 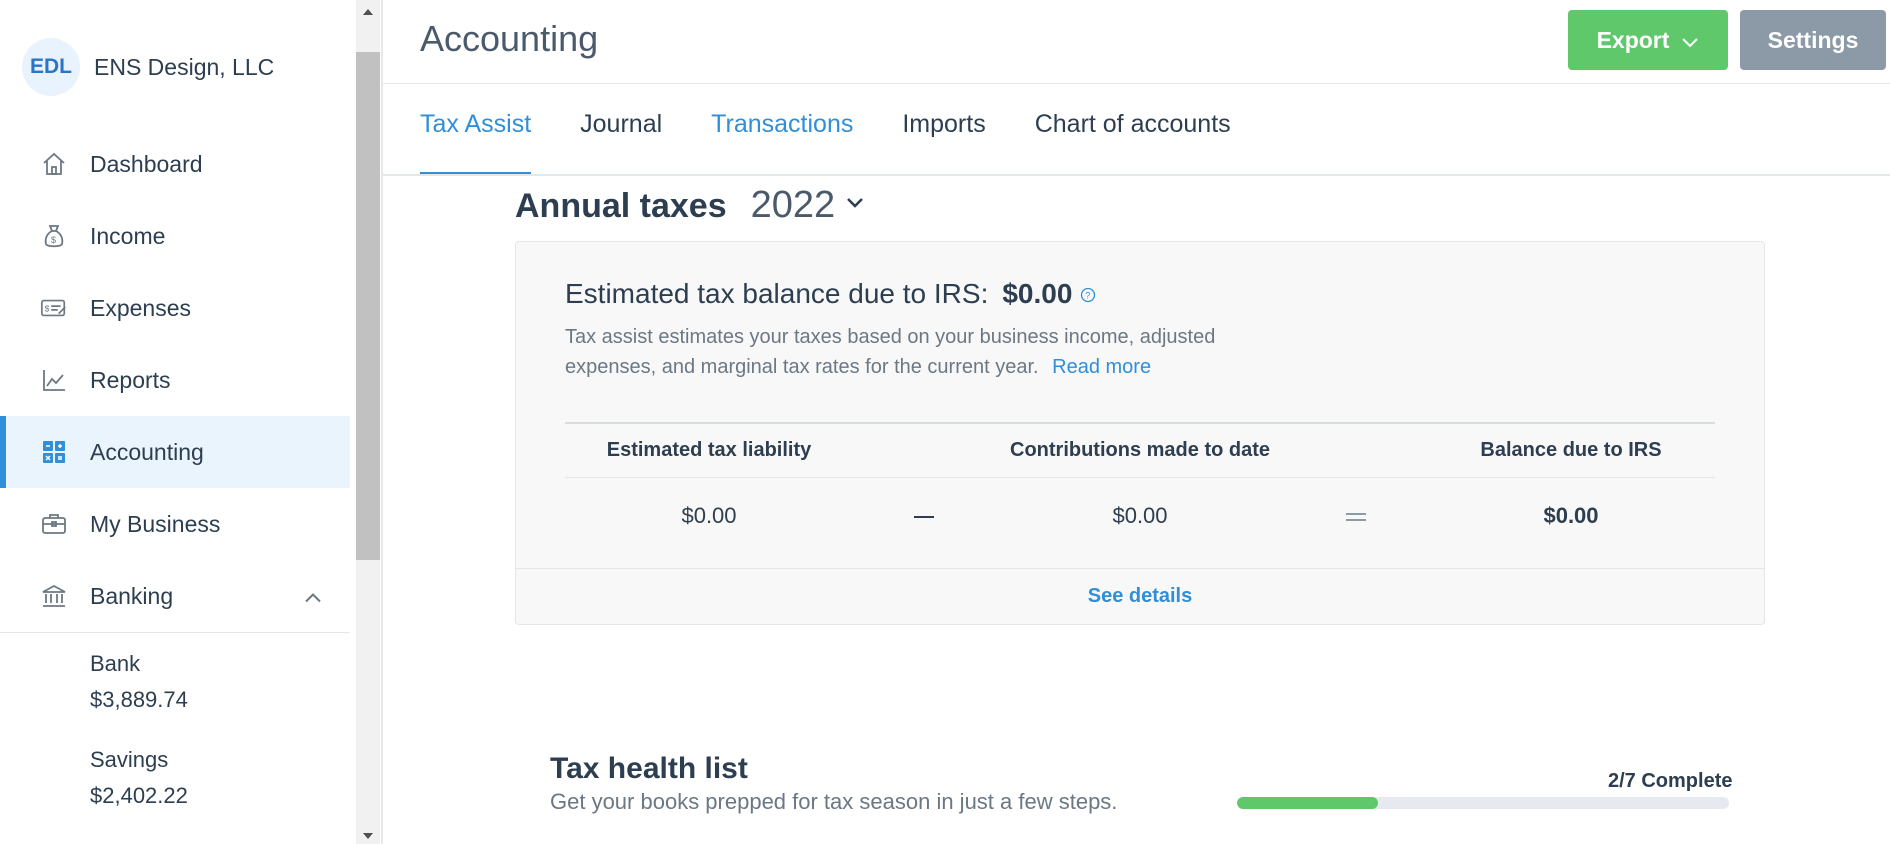 I want to click on sidebar-item-accounting: Accounting, so click(x=175, y=452).